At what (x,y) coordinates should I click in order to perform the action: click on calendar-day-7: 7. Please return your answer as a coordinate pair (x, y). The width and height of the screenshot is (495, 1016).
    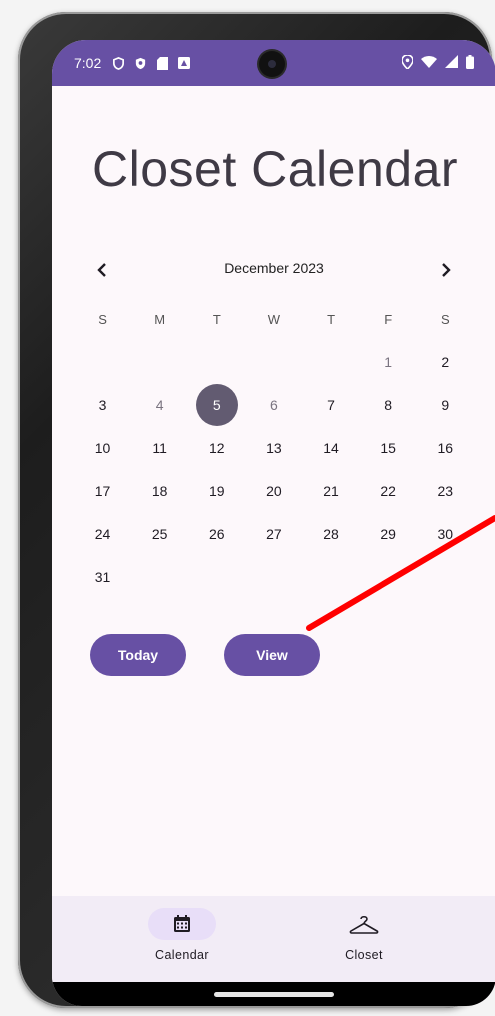
    Looking at the image, I should click on (331, 404).